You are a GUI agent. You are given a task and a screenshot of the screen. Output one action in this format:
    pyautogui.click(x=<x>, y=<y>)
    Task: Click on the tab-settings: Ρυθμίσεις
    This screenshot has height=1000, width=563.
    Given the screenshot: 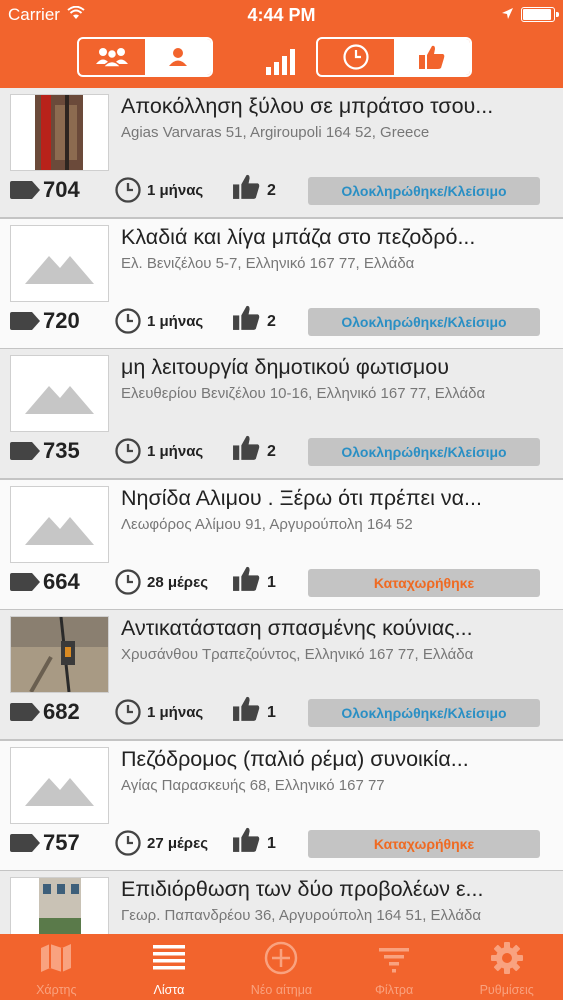 What is the action you would take?
    pyautogui.click(x=506, y=967)
    